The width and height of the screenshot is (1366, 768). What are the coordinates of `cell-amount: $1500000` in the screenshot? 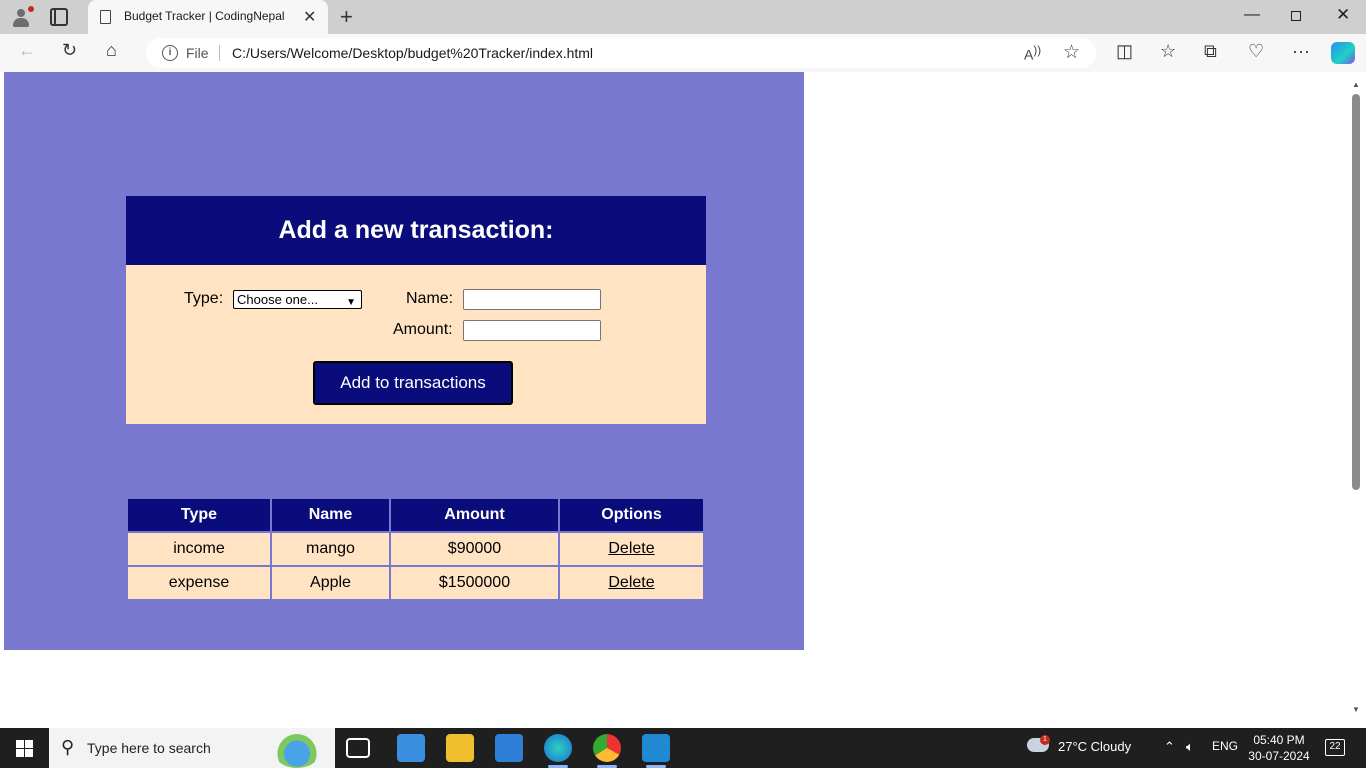 It's located at (474, 583).